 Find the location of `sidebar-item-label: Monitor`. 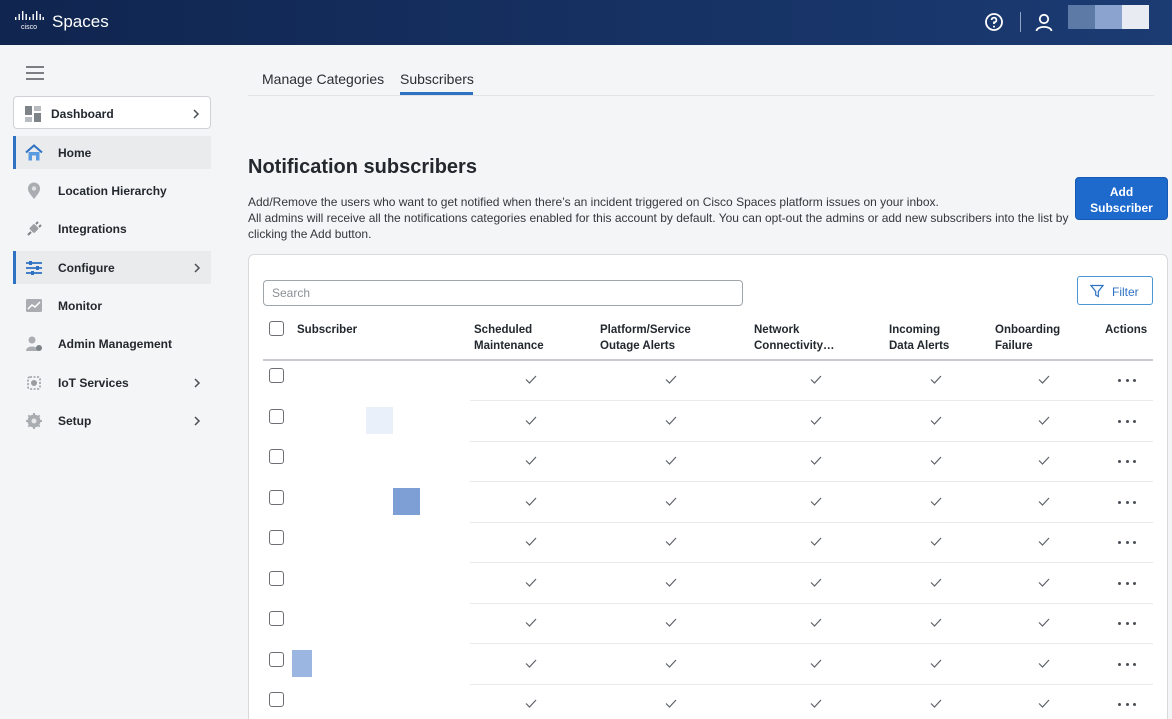

sidebar-item-label: Monitor is located at coordinates (80, 306).